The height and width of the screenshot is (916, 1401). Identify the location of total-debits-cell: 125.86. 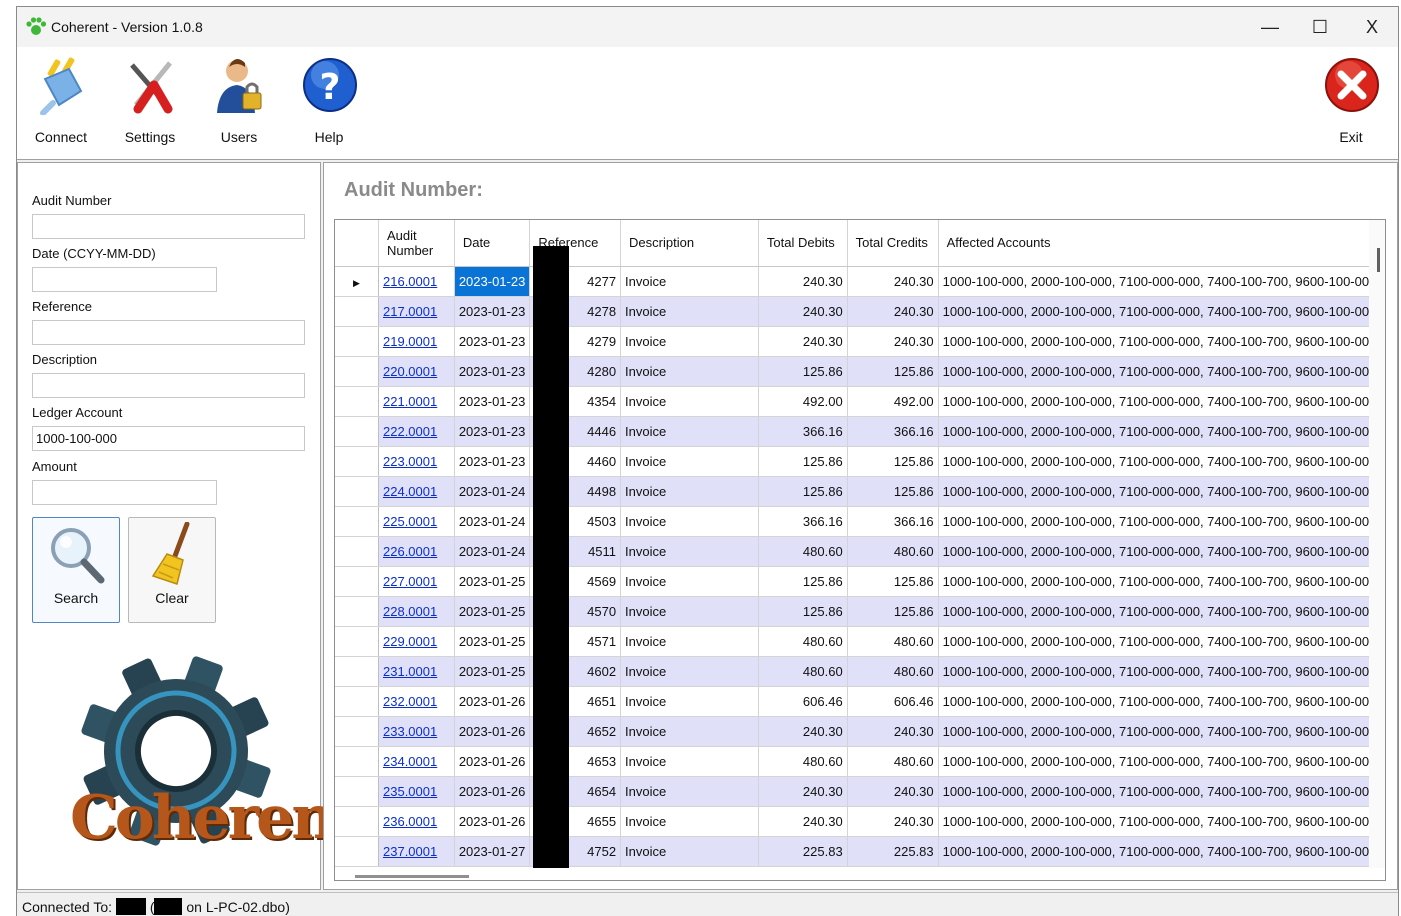
(803, 611).